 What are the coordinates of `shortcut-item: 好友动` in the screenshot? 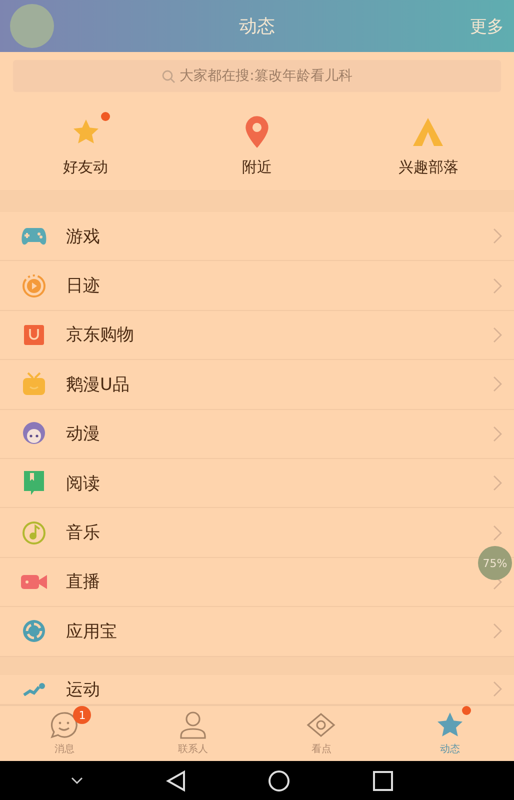 It's located at (86, 145).